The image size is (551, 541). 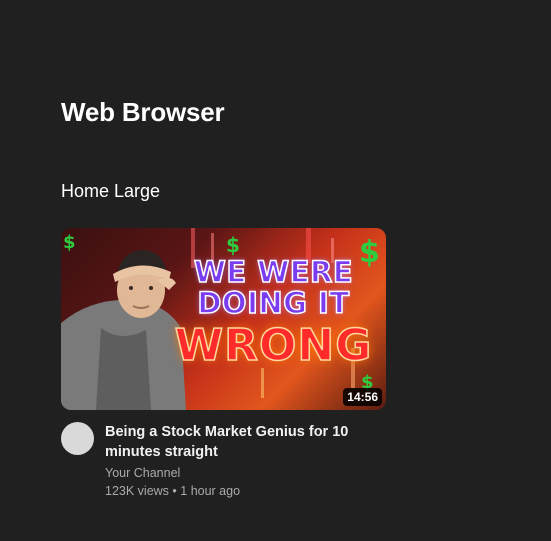 I want to click on channel-name: Your Channel, so click(x=235, y=473).